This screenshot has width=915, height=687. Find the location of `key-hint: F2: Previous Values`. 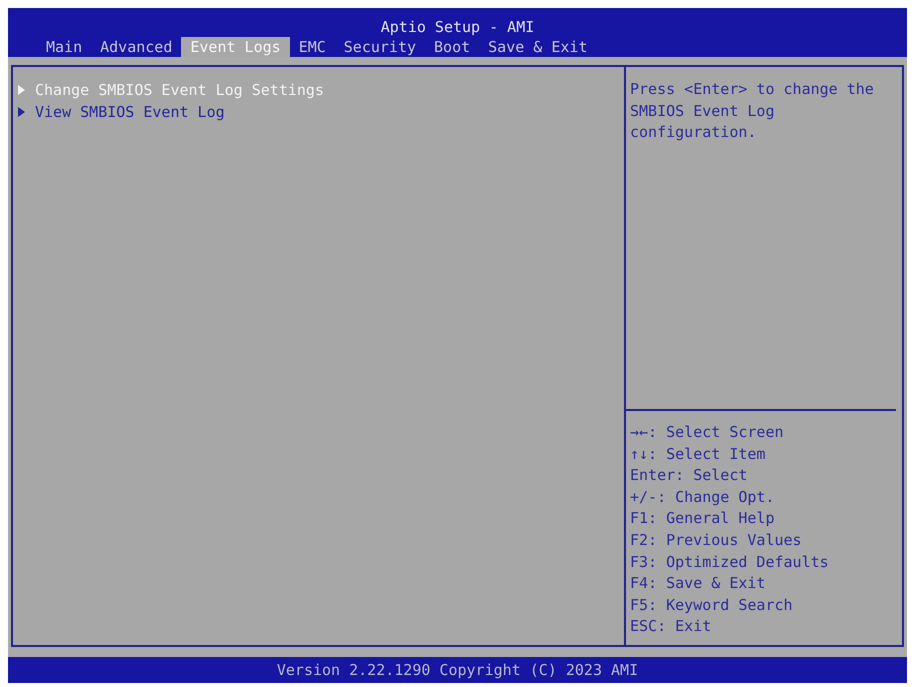

key-hint: F2: Previous Values is located at coordinates (716, 540).